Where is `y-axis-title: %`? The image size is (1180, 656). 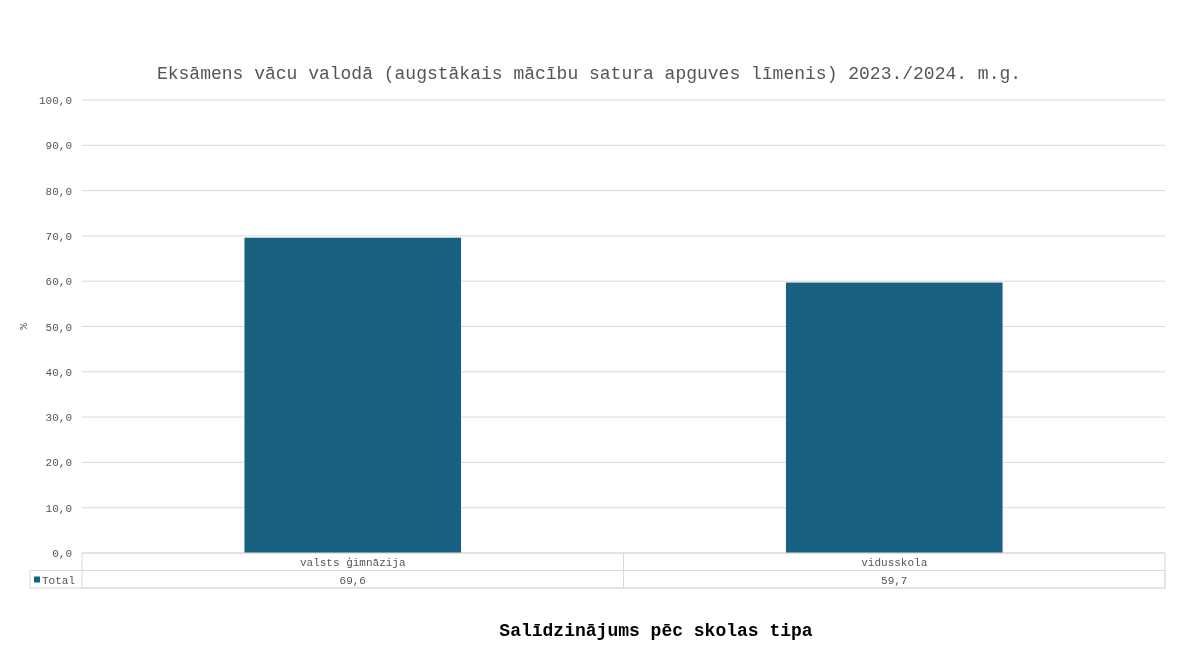
y-axis-title: % is located at coordinates (24, 326).